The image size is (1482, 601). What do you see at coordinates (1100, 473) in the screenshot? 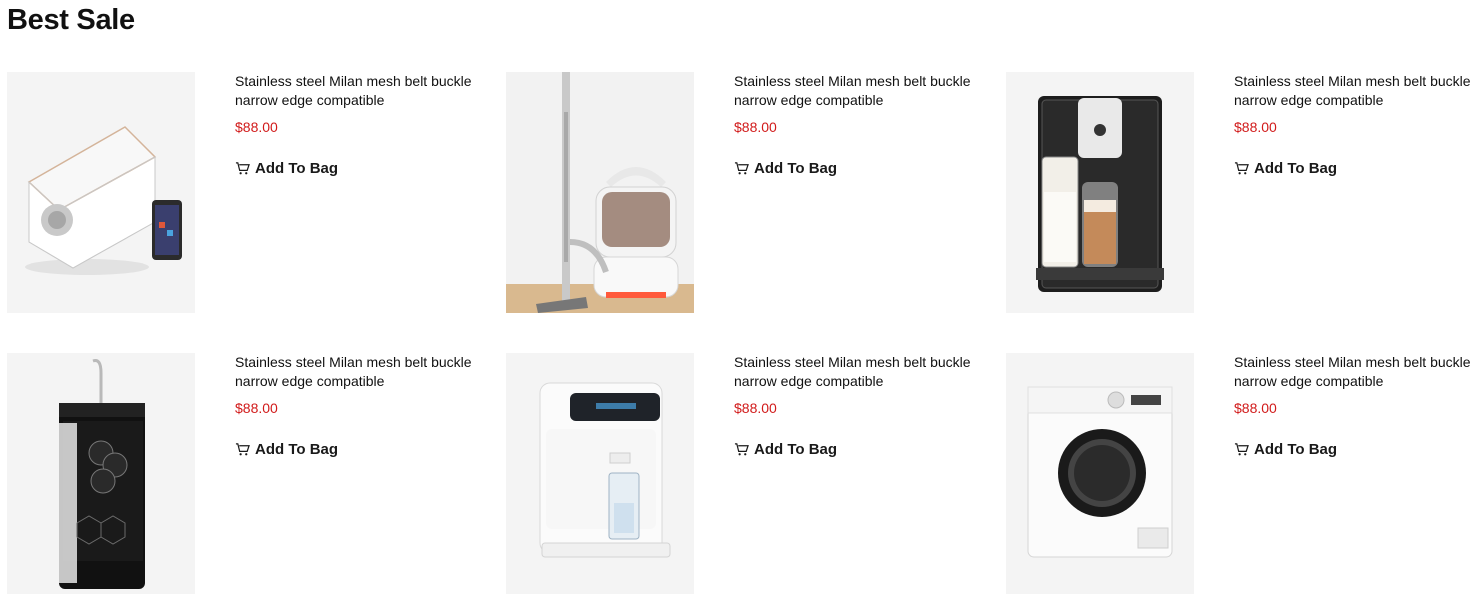
I see `product-image-washing-machine` at bounding box center [1100, 473].